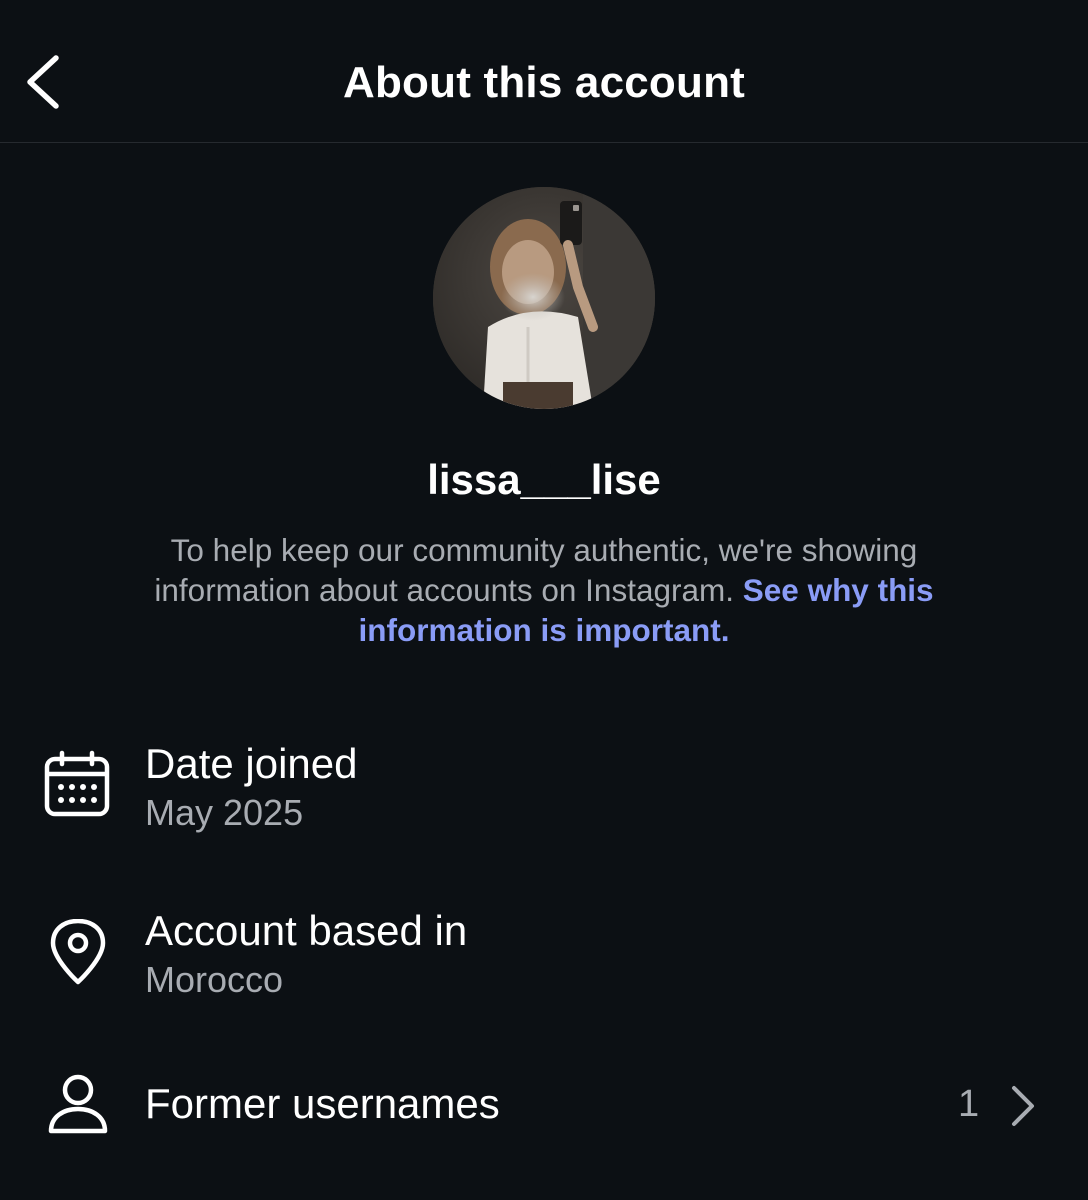 The image size is (1088, 1200). What do you see at coordinates (1022, 1106) in the screenshot?
I see `chevron-right-icon` at bounding box center [1022, 1106].